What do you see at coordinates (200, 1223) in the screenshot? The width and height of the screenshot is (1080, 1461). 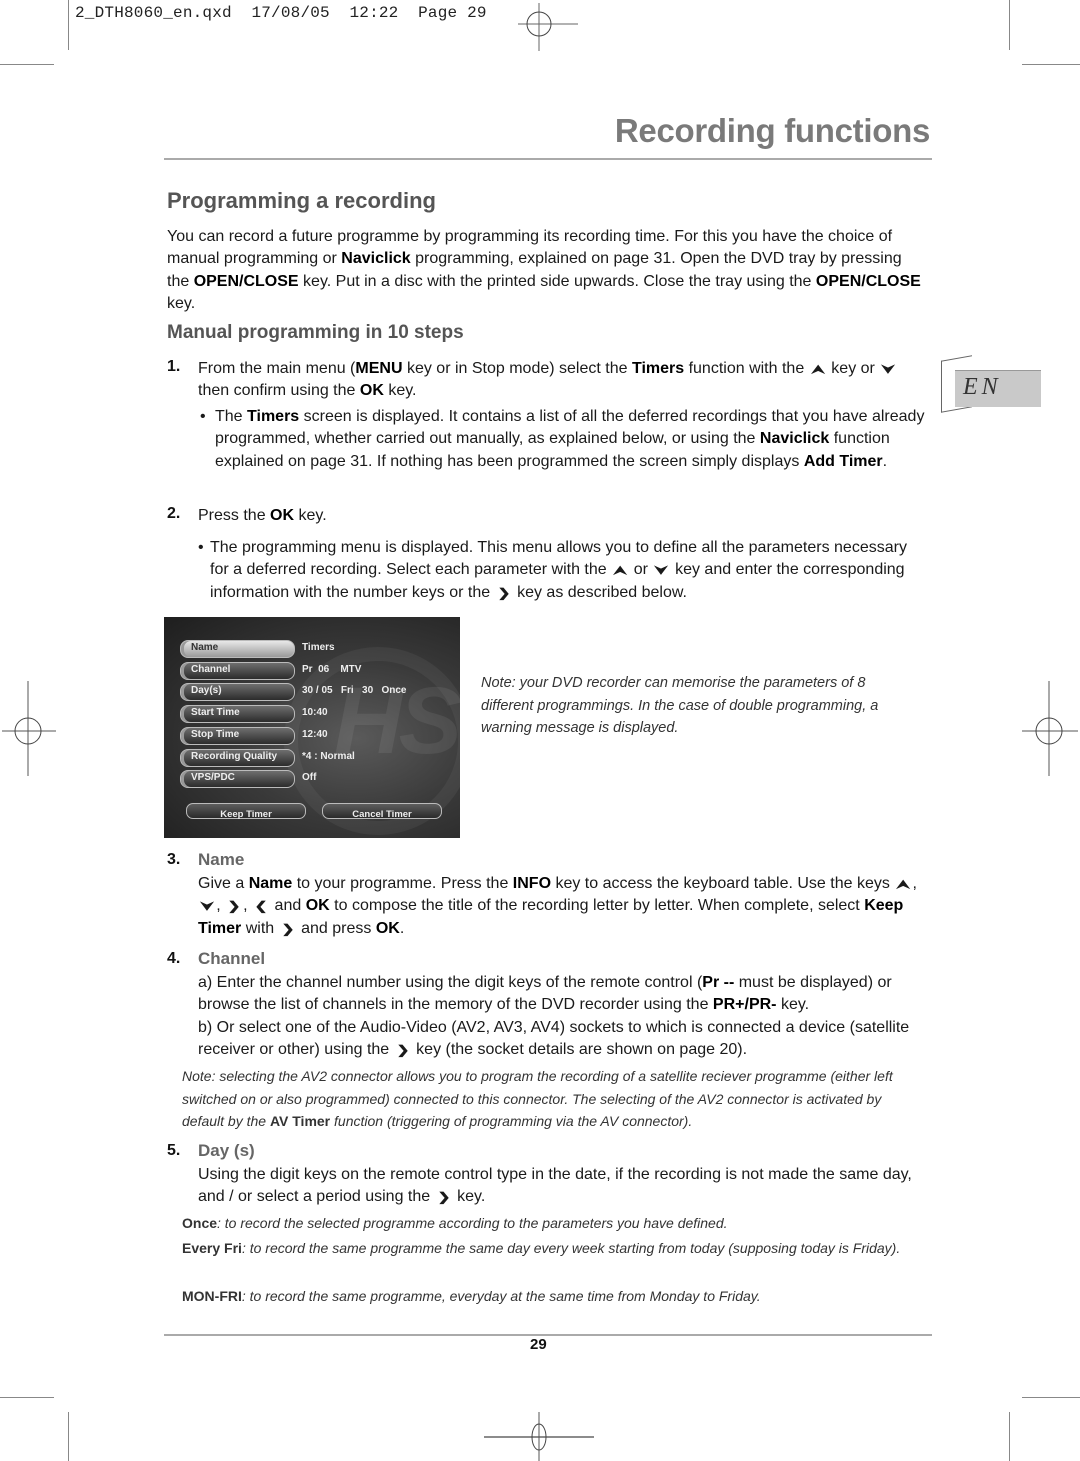 I see `key-term: Once` at bounding box center [200, 1223].